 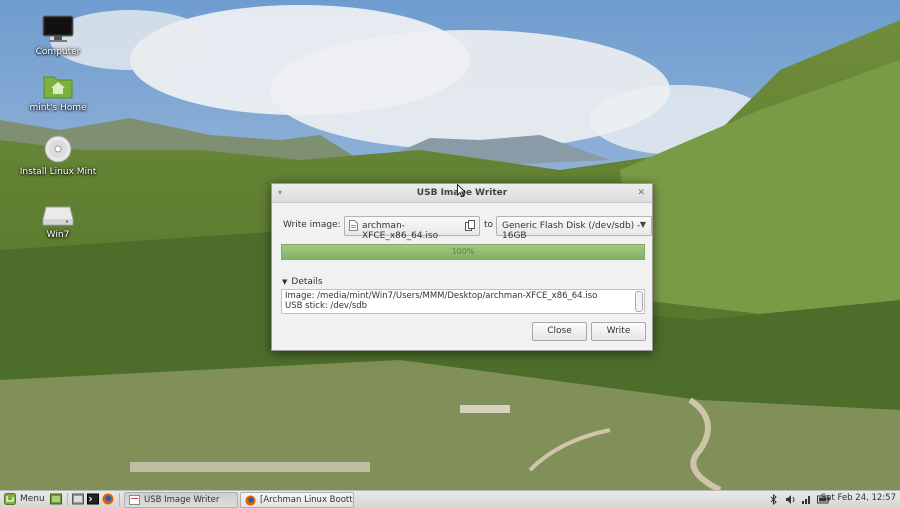 I want to click on desktop-icon-label: Win7, so click(x=58, y=235).